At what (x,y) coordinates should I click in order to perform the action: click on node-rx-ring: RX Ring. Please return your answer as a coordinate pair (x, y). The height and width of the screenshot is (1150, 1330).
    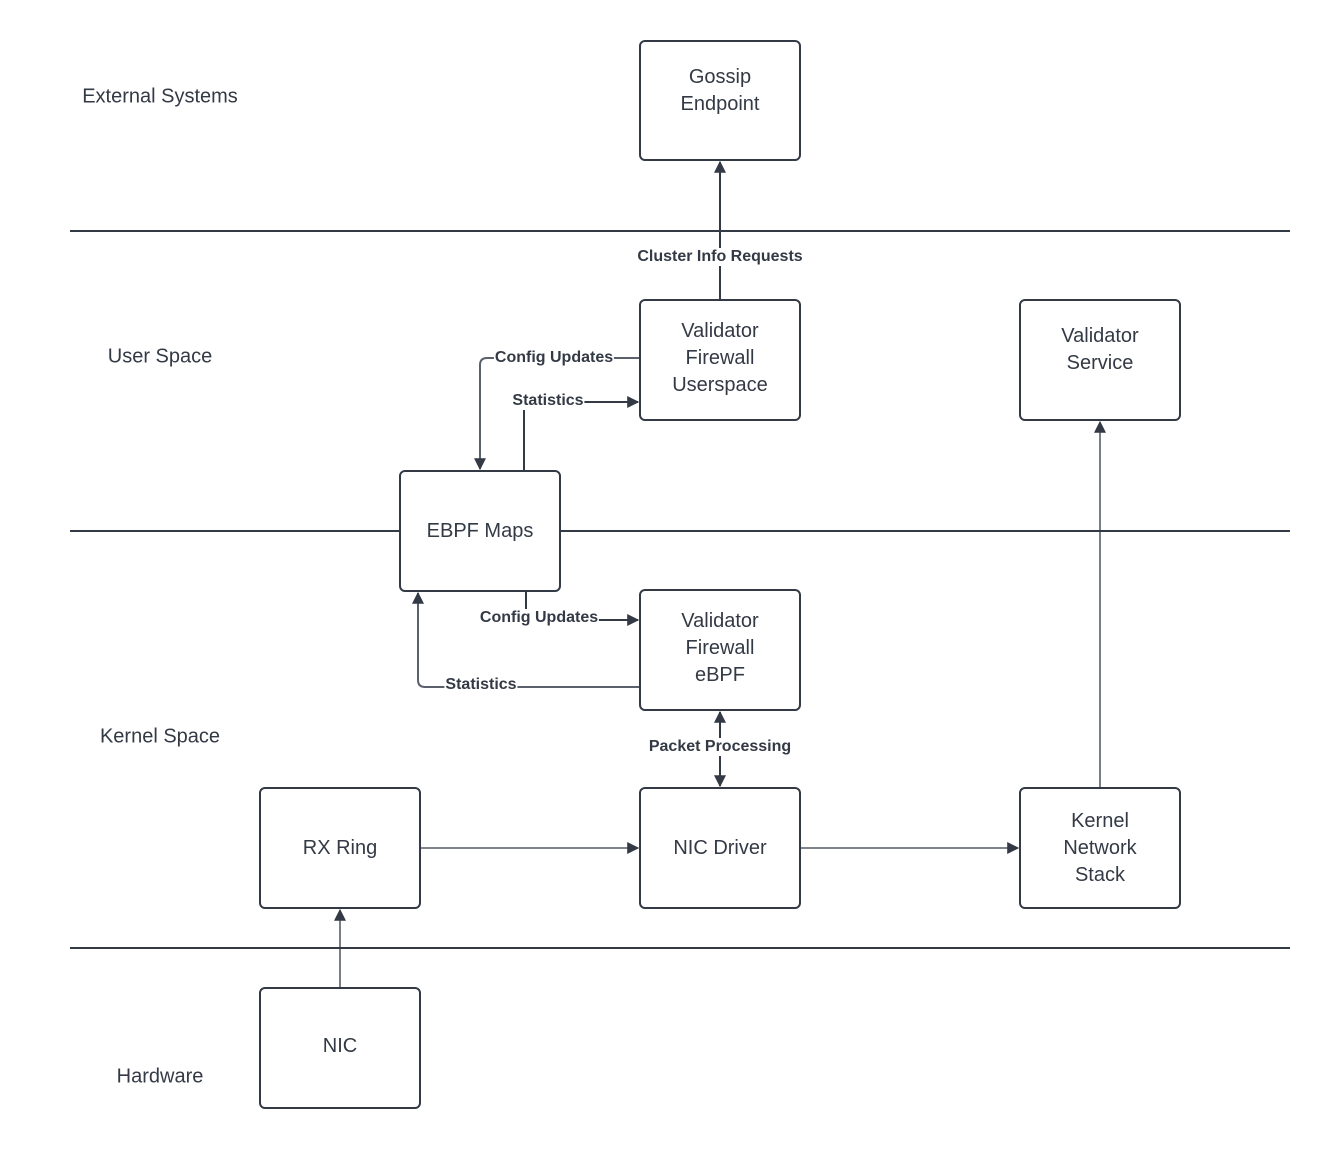
    Looking at the image, I should click on (340, 848).